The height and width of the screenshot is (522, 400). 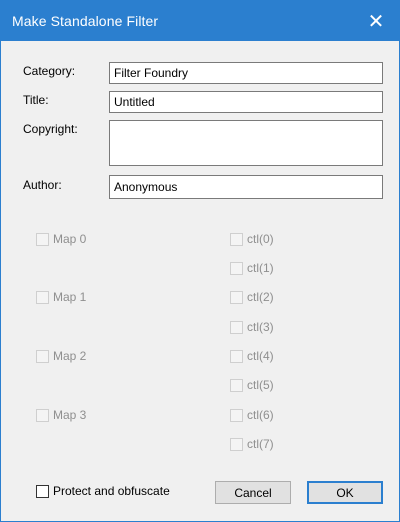 I want to click on ctl-3-checkbox: ctl(3), so click(x=252, y=327).